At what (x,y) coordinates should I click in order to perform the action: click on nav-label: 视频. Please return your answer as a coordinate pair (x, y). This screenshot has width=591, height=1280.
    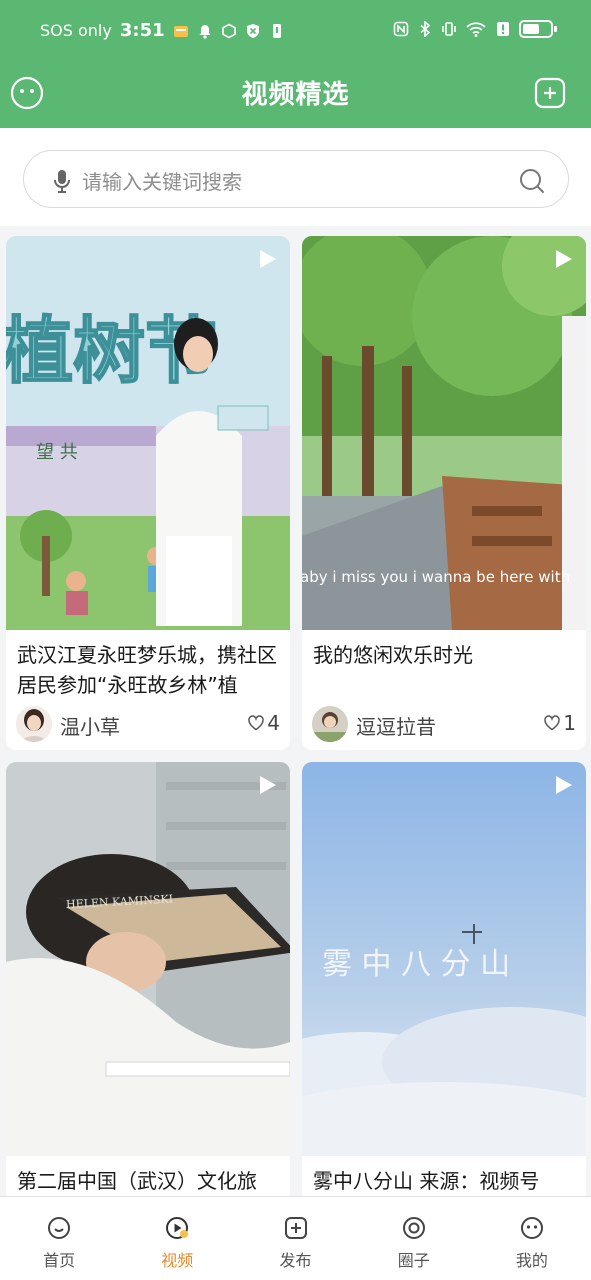
    Looking at the image, I should click on (177, 1260).